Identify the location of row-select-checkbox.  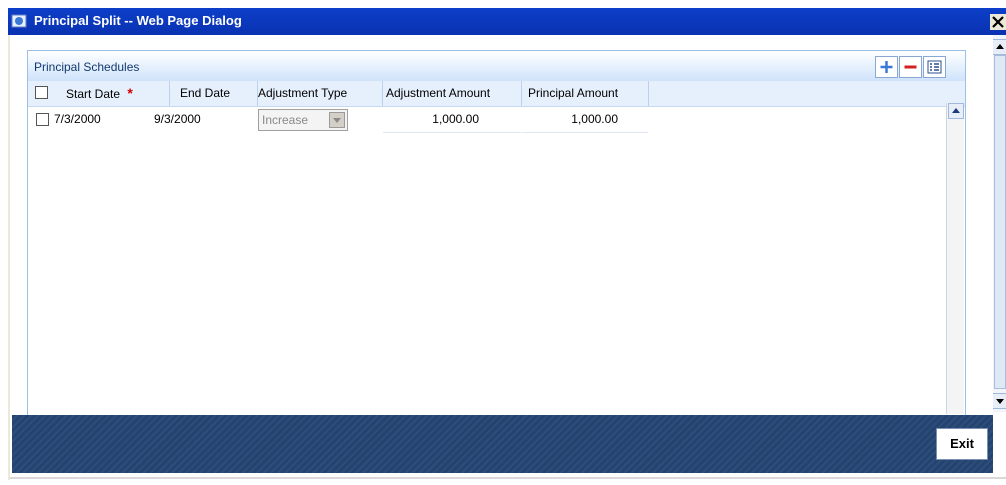
(42, 119).